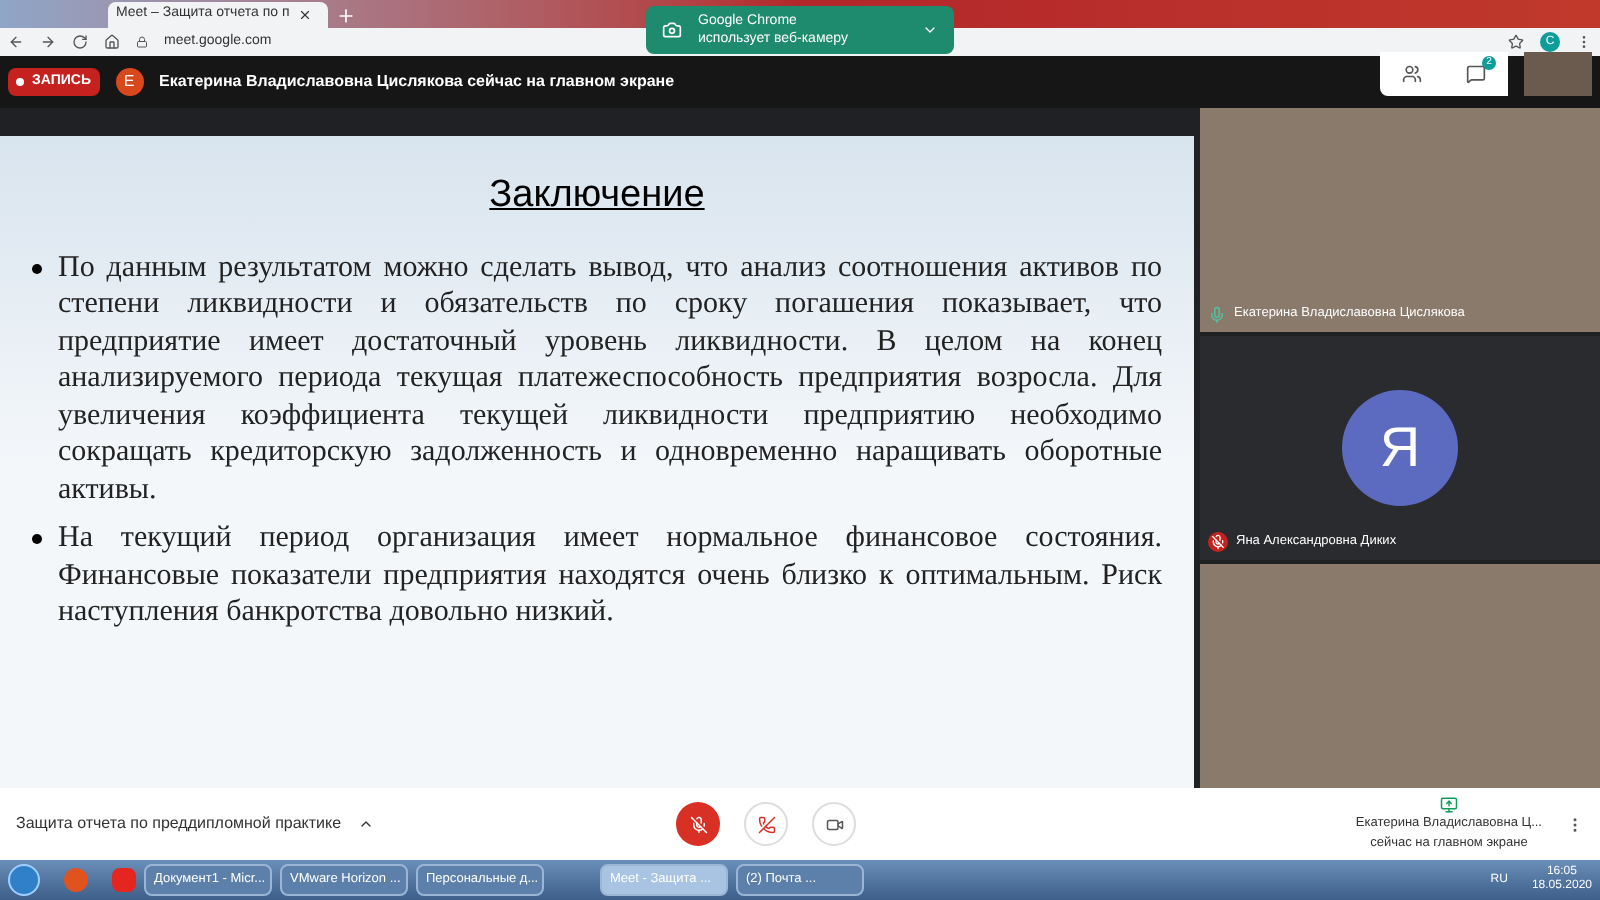 This screenshot has height=900, width=1600. I want to click on presenter-text: Екатерина Владиславовна Цислякова сейчас на главном экране, so click(417, 82).